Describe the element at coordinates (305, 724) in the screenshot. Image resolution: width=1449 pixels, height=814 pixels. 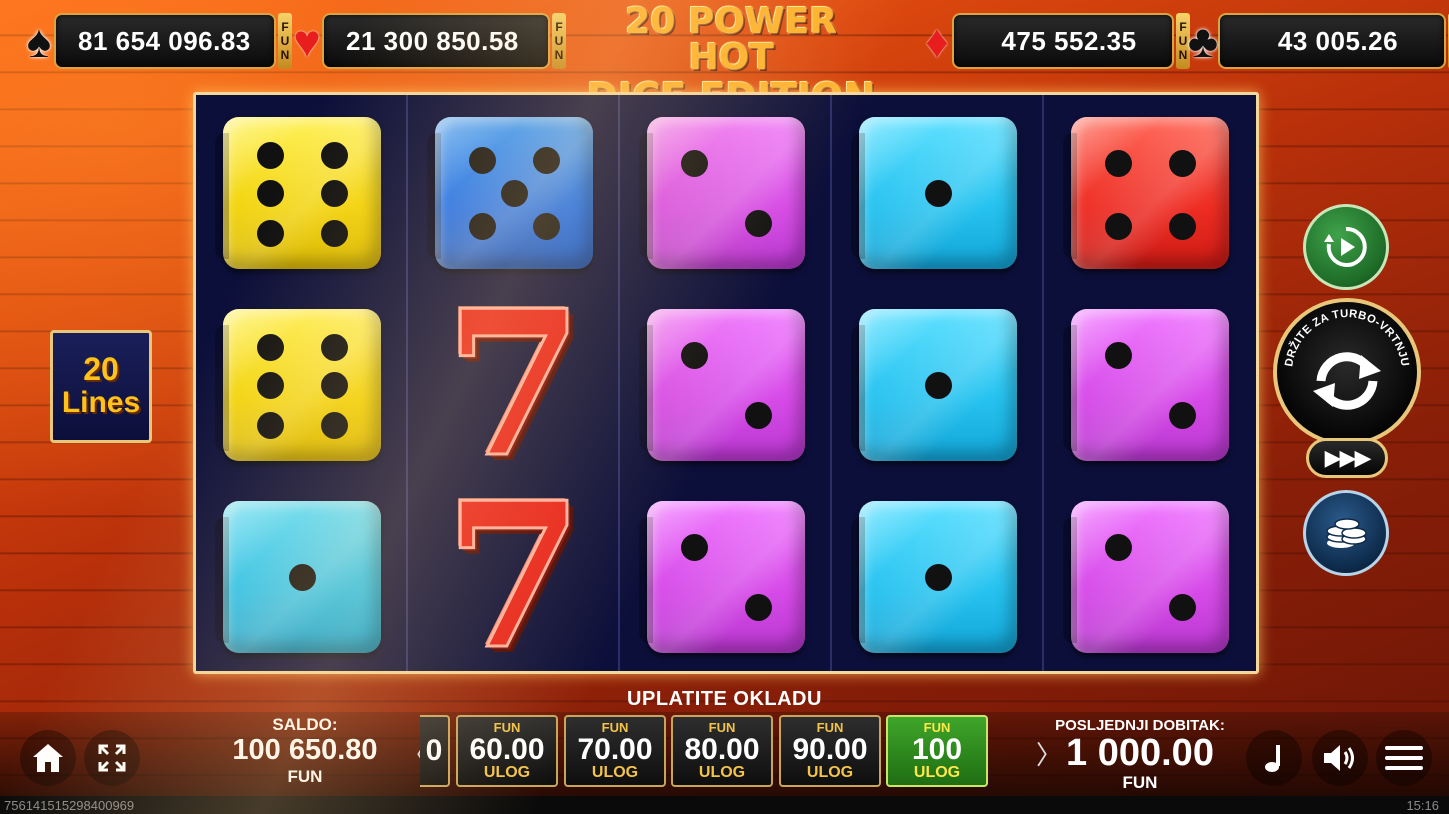
I see `balance-label: SALDO:` at that location.